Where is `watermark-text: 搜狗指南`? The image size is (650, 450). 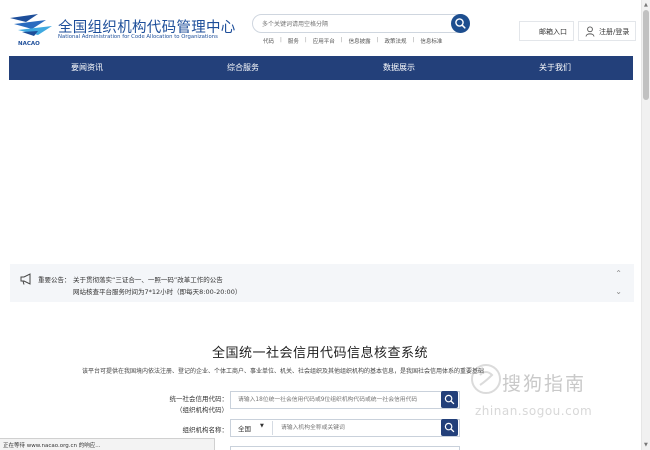
watermark-text: 搜狗指南 is located at coordinates (544, 384).